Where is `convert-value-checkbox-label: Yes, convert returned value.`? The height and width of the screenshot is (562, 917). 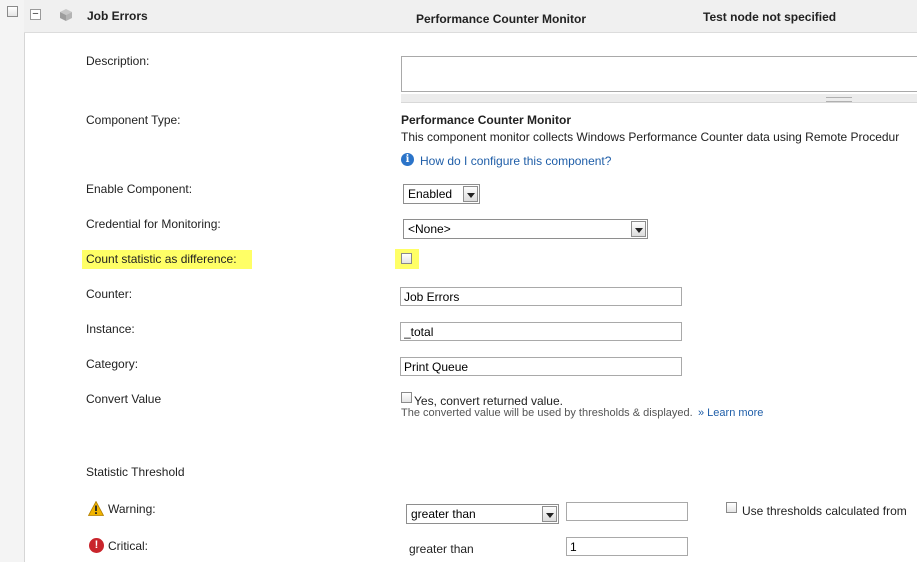 convert-value-checkbox-label: Yes, convert returned value. is located at coordinates (488, 401).